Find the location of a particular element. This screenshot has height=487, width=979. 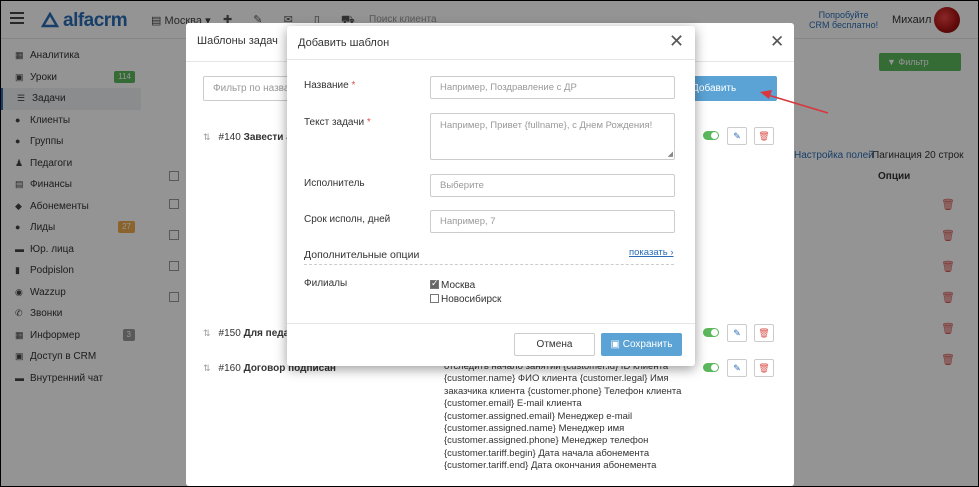

branch-checkbox-novosibirsk: Новосибирск is located at coordinates (465, 299).